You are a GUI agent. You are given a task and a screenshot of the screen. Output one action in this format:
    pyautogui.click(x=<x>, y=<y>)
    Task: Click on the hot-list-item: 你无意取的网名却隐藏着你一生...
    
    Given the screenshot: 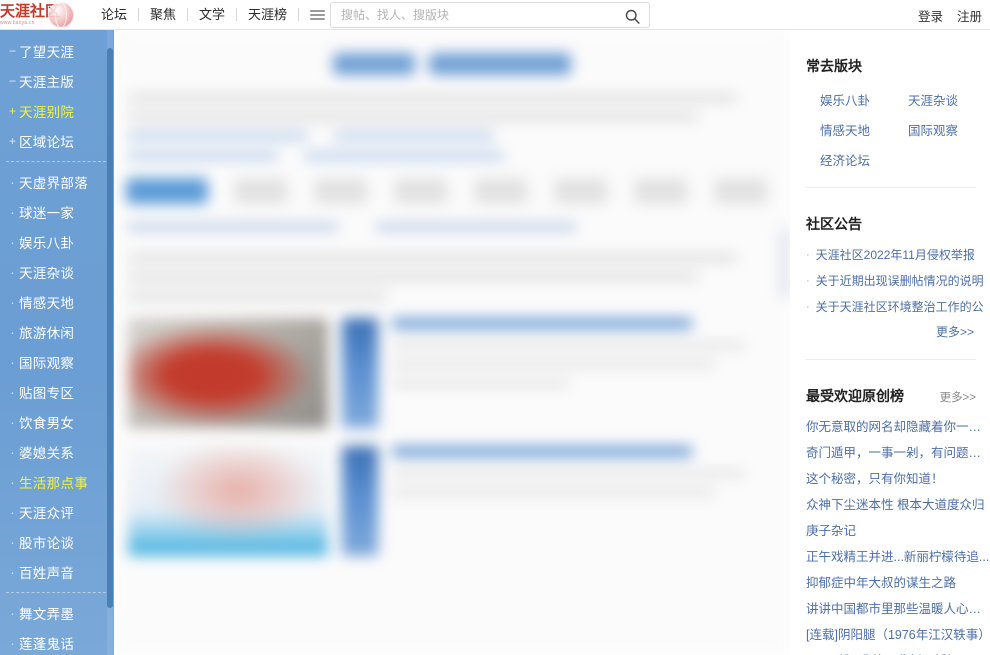 What is the action you would take?
    pyautogui.click(x=898, y=427)
    